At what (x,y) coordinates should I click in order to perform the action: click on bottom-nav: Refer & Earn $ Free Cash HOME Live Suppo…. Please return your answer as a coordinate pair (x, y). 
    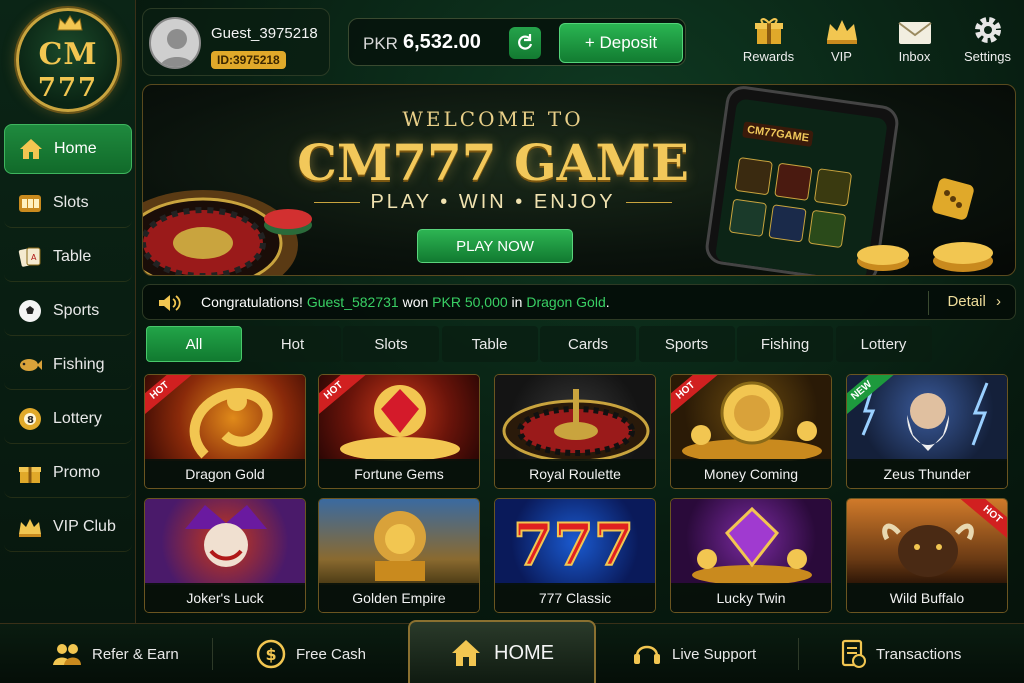
    Looking at the image, I should click on (512, 651).